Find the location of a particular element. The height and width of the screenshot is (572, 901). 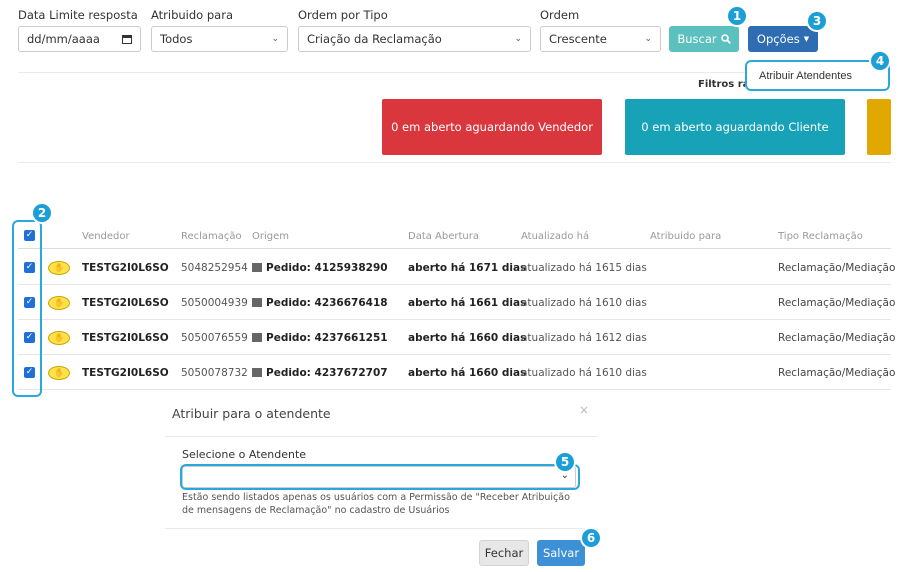

step-badge-4: 4 is located at coordinates (880, 61).